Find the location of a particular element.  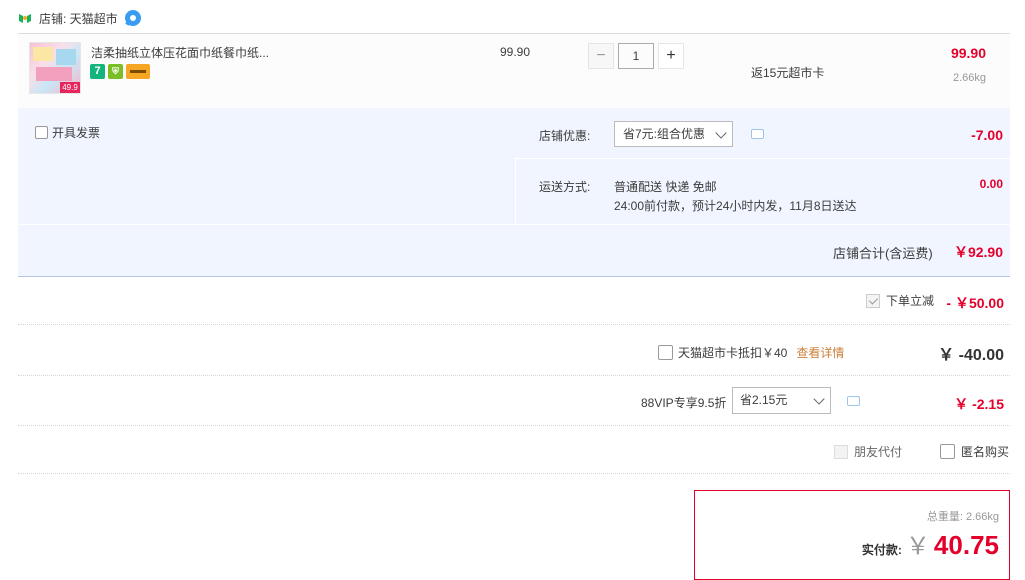

store-discount-amount: -7.00 is located at coordinates (987, 135).